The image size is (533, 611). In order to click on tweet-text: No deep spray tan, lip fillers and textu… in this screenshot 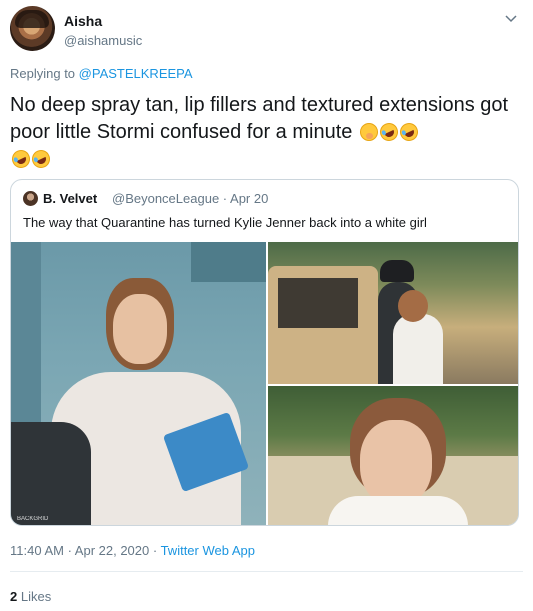, I will do `click(264, 132)`.